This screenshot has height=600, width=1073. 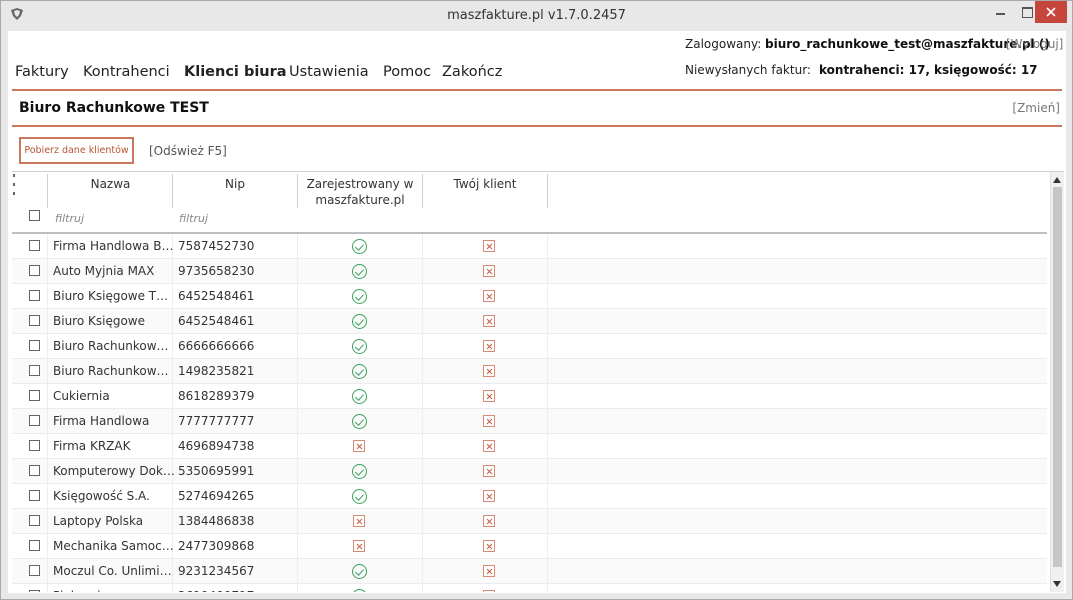 What do you see at coordinates (216, 271) in the screenshot?
I see `cell-nip: 9735658230` at bounding box center [216, 271].